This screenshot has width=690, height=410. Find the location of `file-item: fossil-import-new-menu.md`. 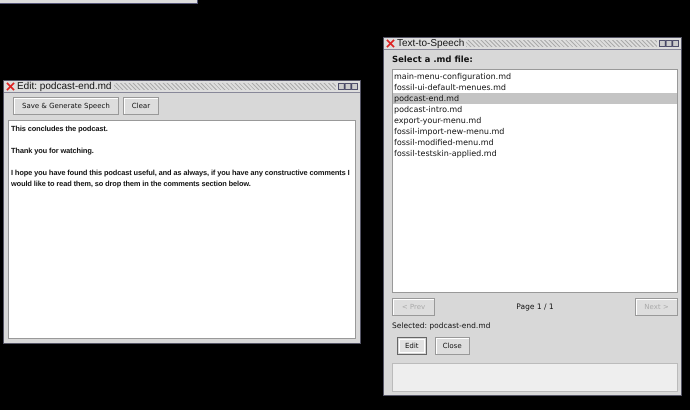

file-item: fossil-import-new-menu.md is located at coordinates (535, 131).